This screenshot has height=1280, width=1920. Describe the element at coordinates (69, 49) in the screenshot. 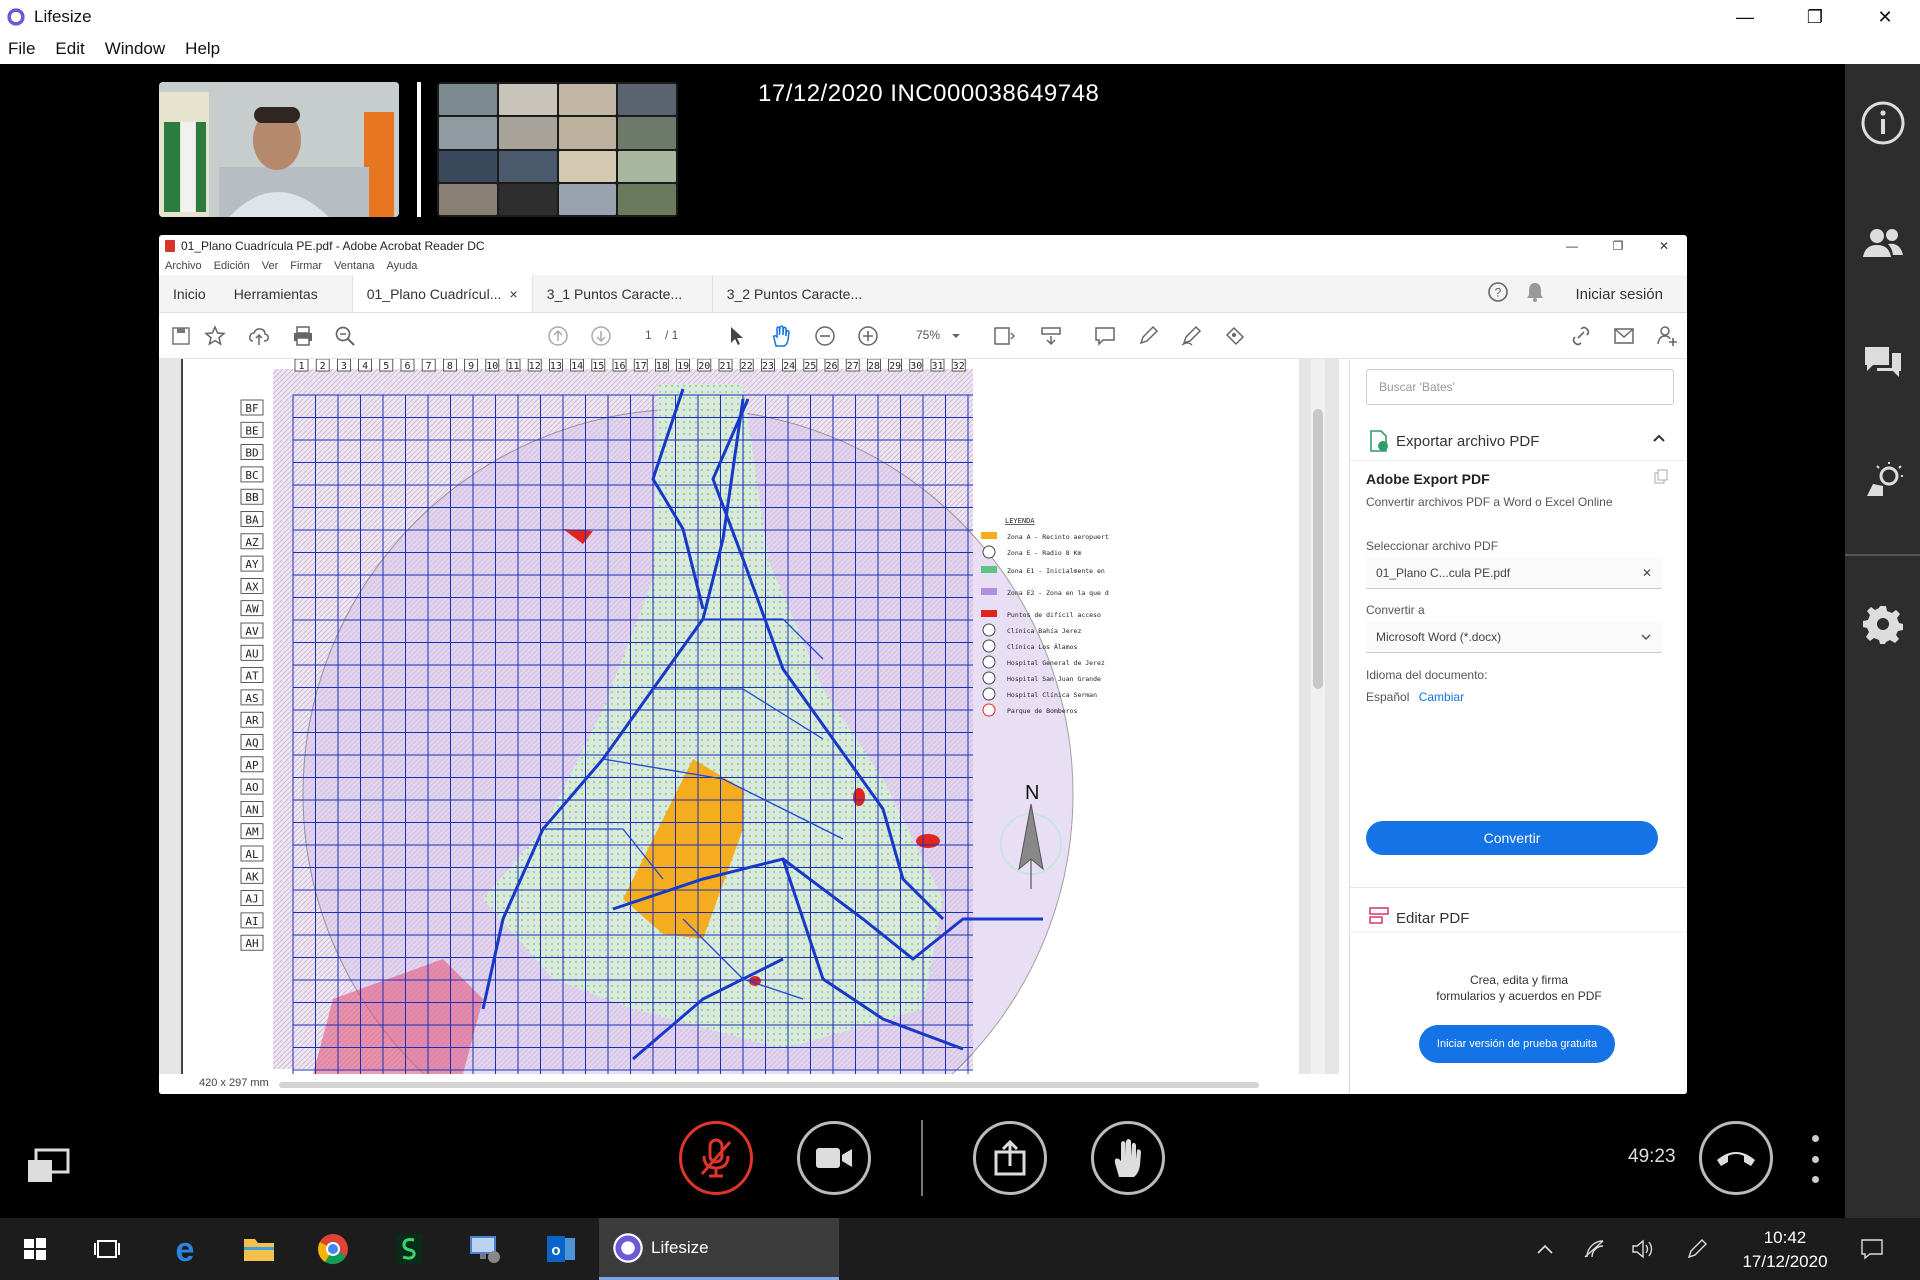

I see `menu-edit: Edit` at that location.